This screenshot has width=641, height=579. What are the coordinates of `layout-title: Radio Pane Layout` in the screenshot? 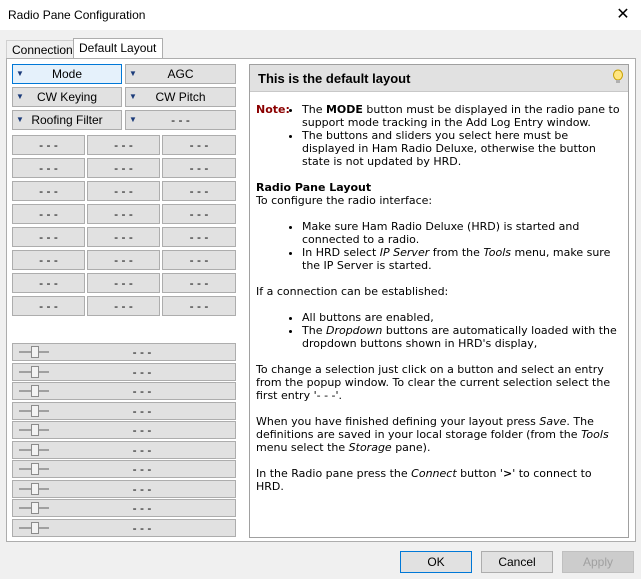 It's located at (314, 187).